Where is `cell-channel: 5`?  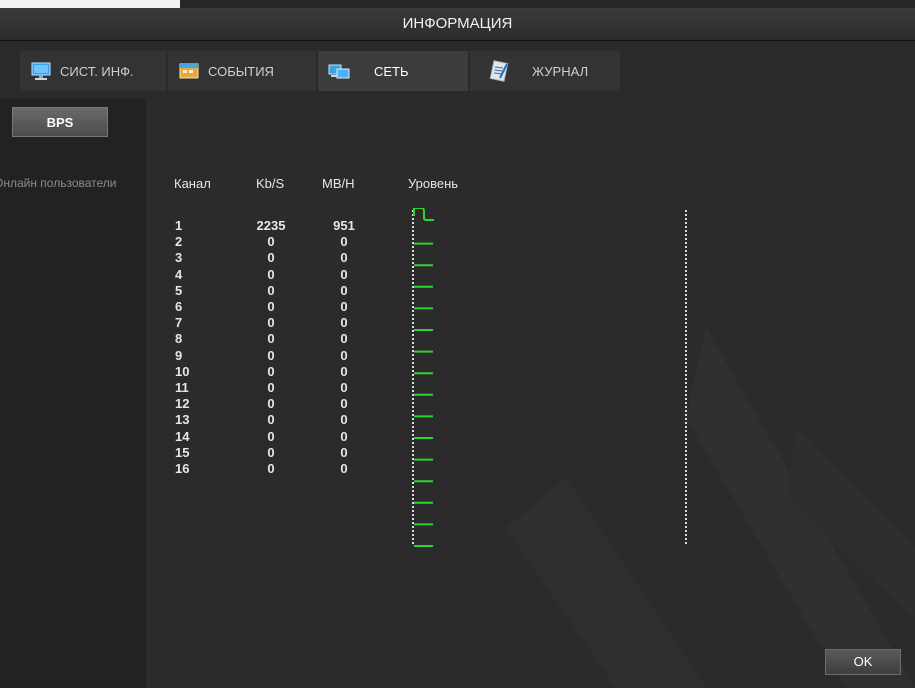
cell-channel: 5 is located at coordinates (179, 290).